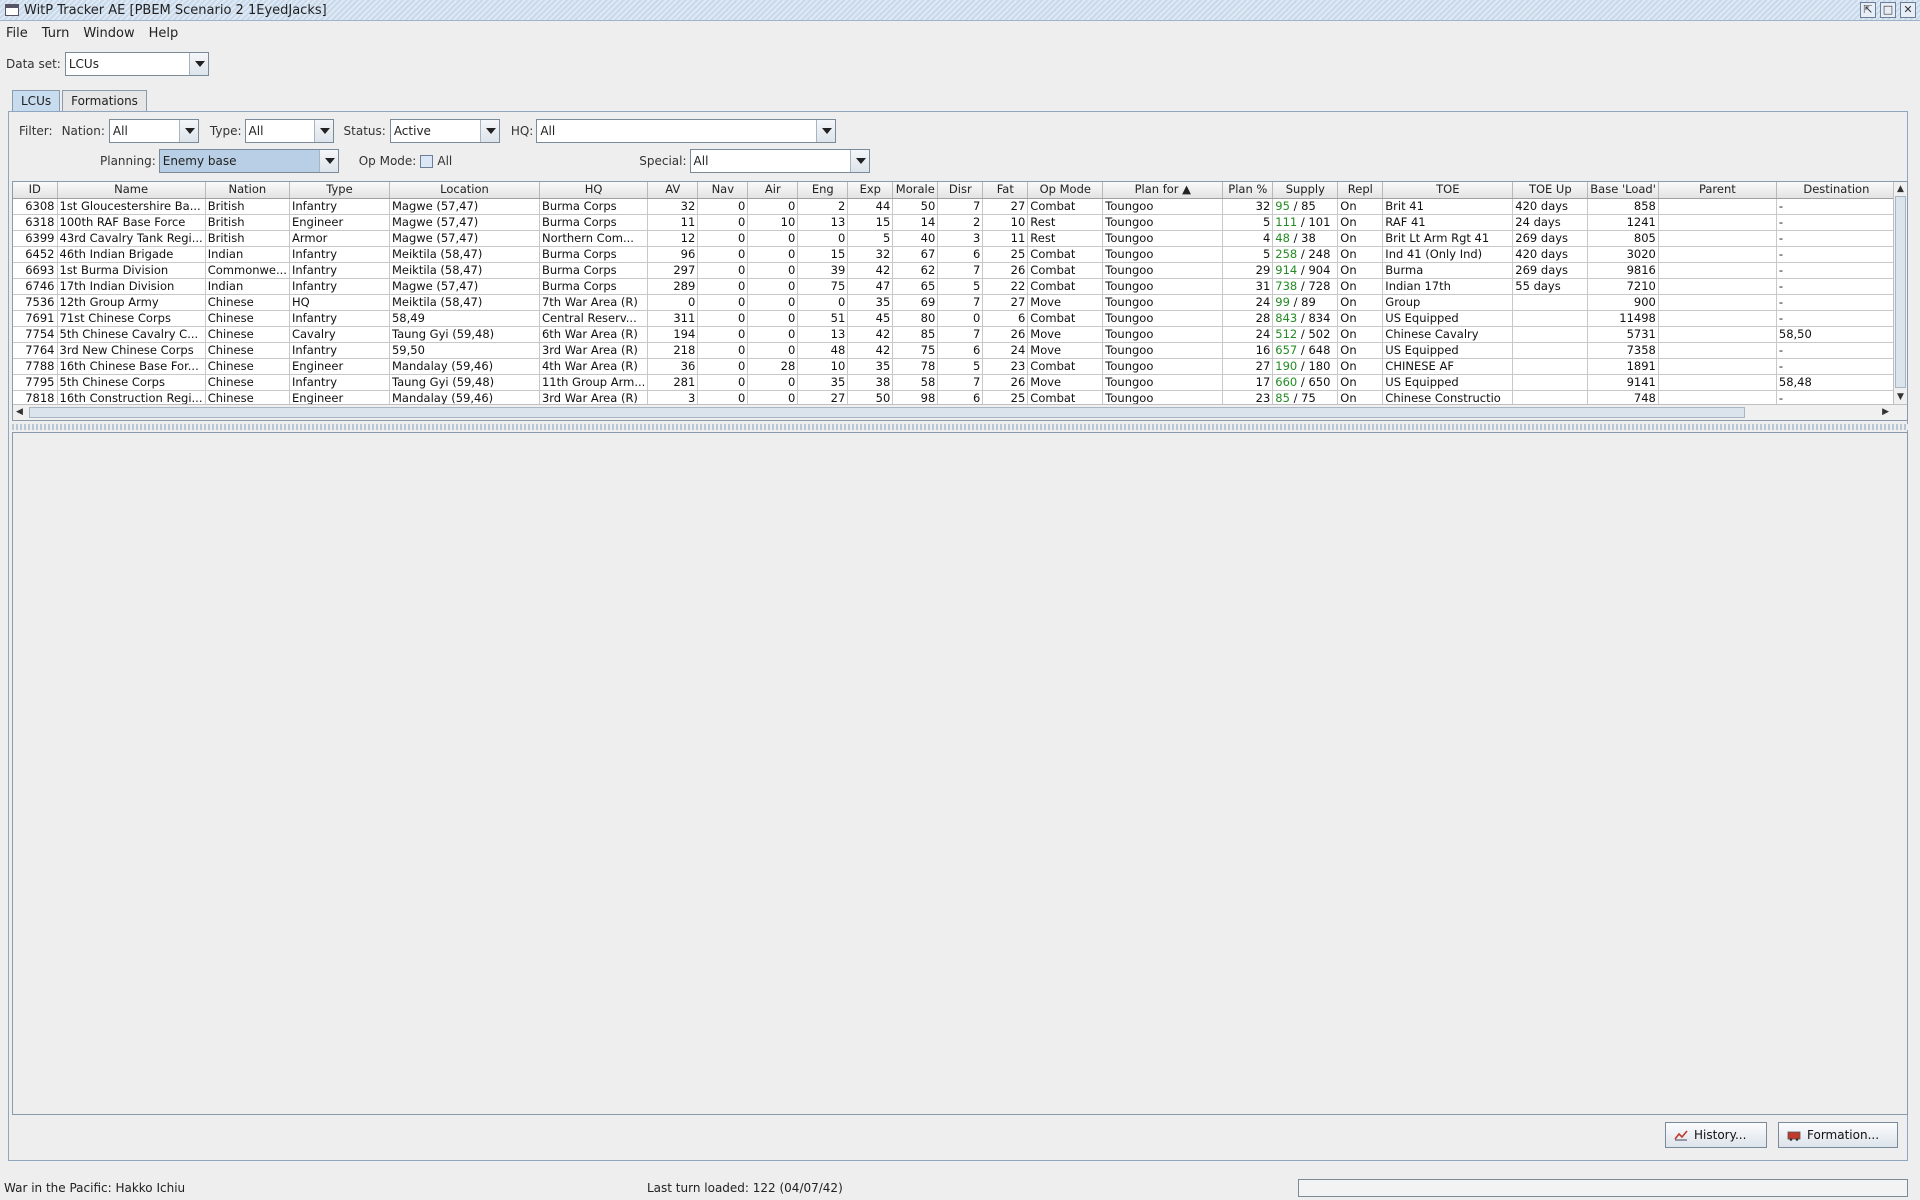 Image resolution: width=1920 pixels, height=1200 pixels. I want to click on type-select: All, so click(289, 131).